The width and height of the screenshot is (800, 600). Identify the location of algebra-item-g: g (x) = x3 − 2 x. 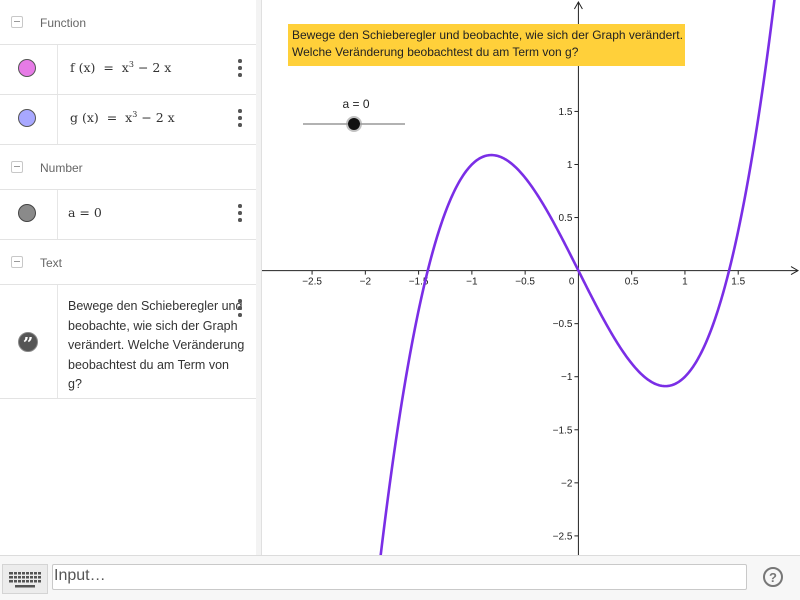
(128, 120).